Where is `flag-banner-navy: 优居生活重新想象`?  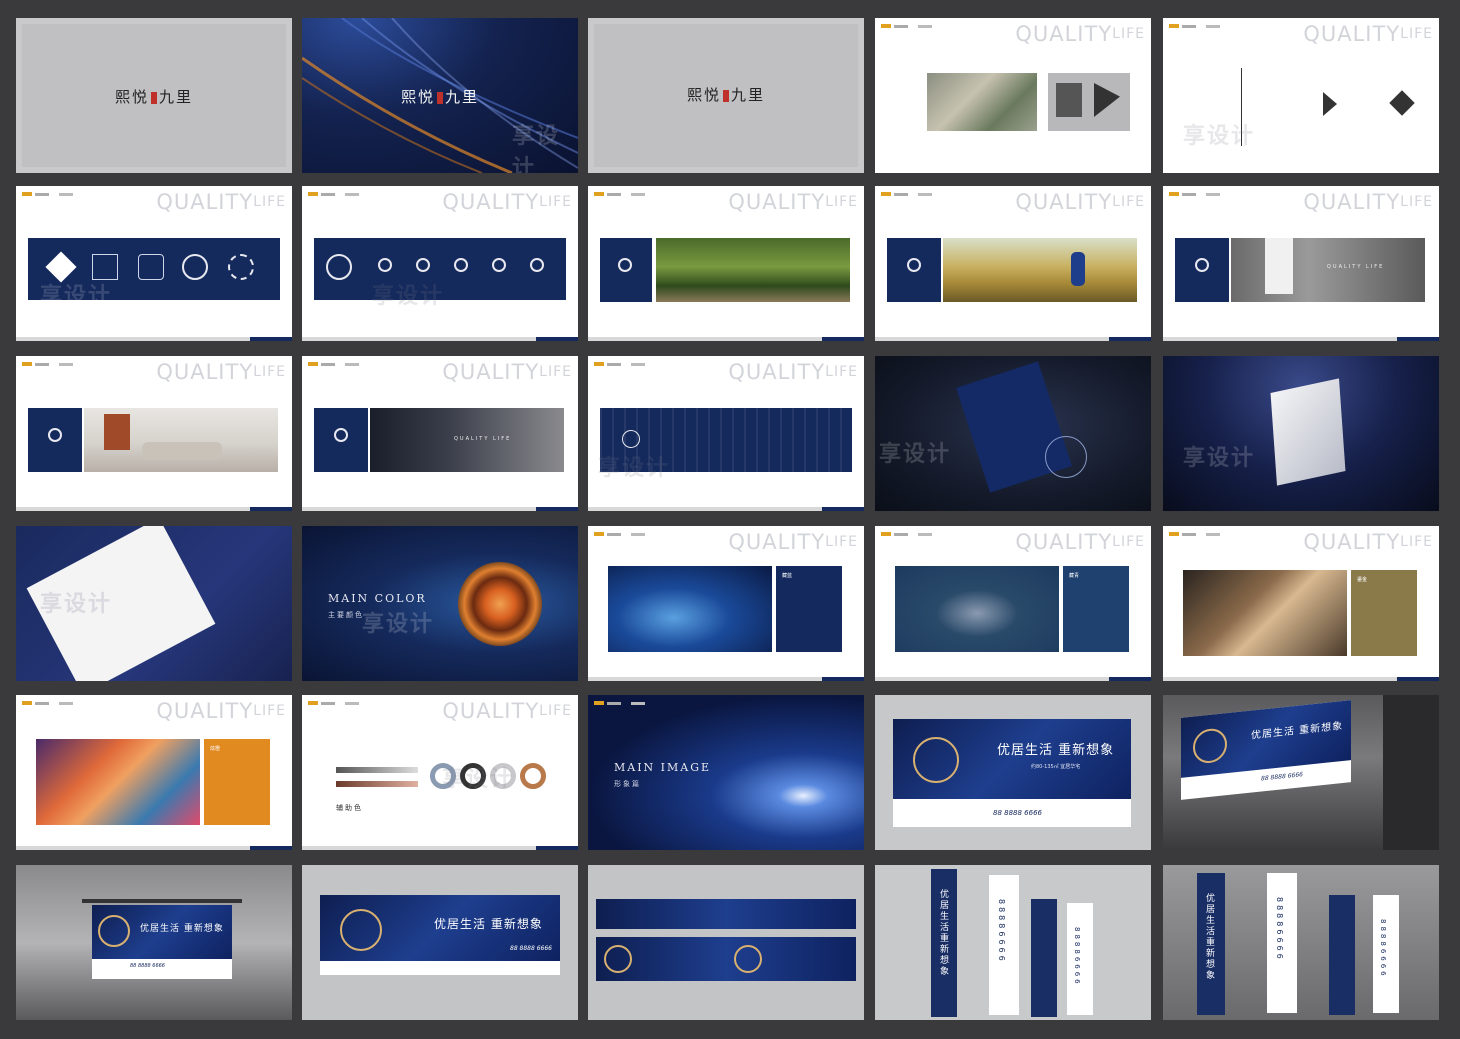
flag-banner-navy: 优居生活重新想象 is located at coordinates (1211, 944).